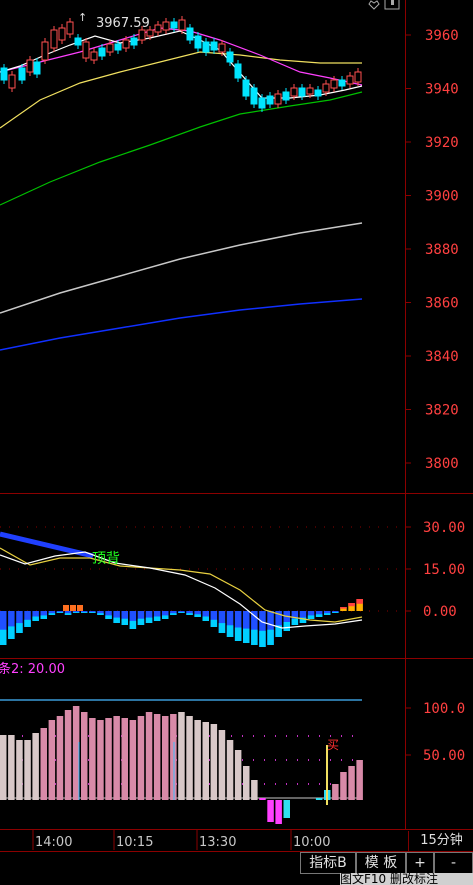 The width and height of the screenshot is (473, 885). What do you see at coordinates (442, 197) in the screenshot?
I see `price-tick-label: 3900` at bounding box center [442, 197].